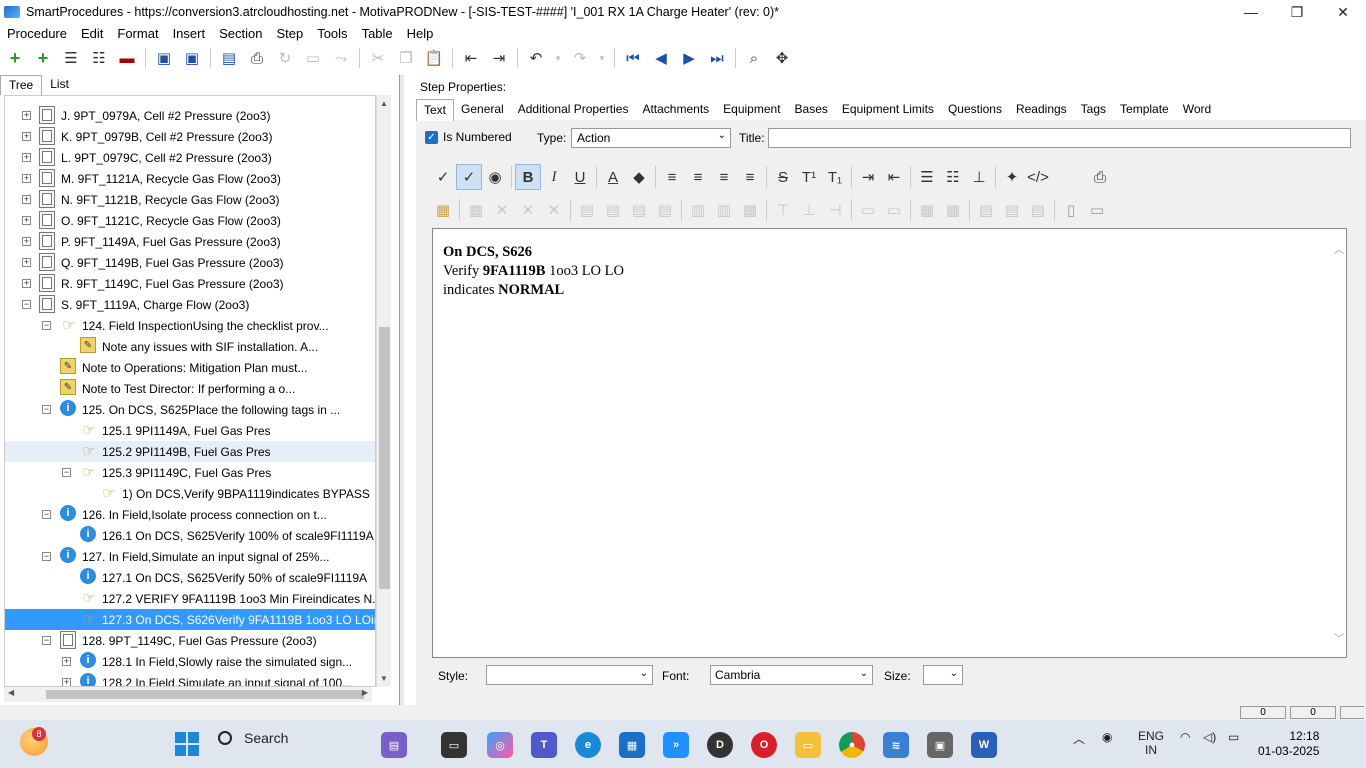 This screenshot has height=768, width=1366. Describe the element at coordinates (471, 58) in the screenshot. I see `outdent-icon: ⇤` at that location.